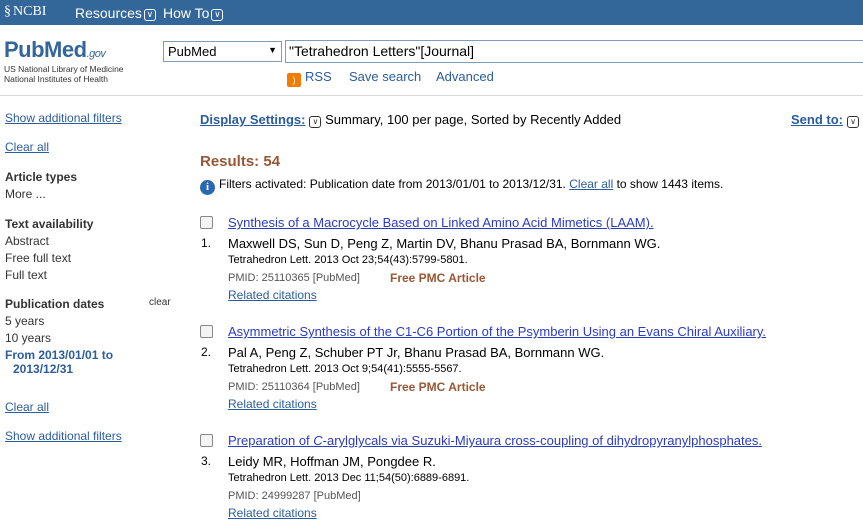 The width and height of the screenshot is (863, 525). Describe the element at coordinates (294, 387) in the screenshot. I see `result-pmid: PMID: 25110364 [PubMed]` at that location.